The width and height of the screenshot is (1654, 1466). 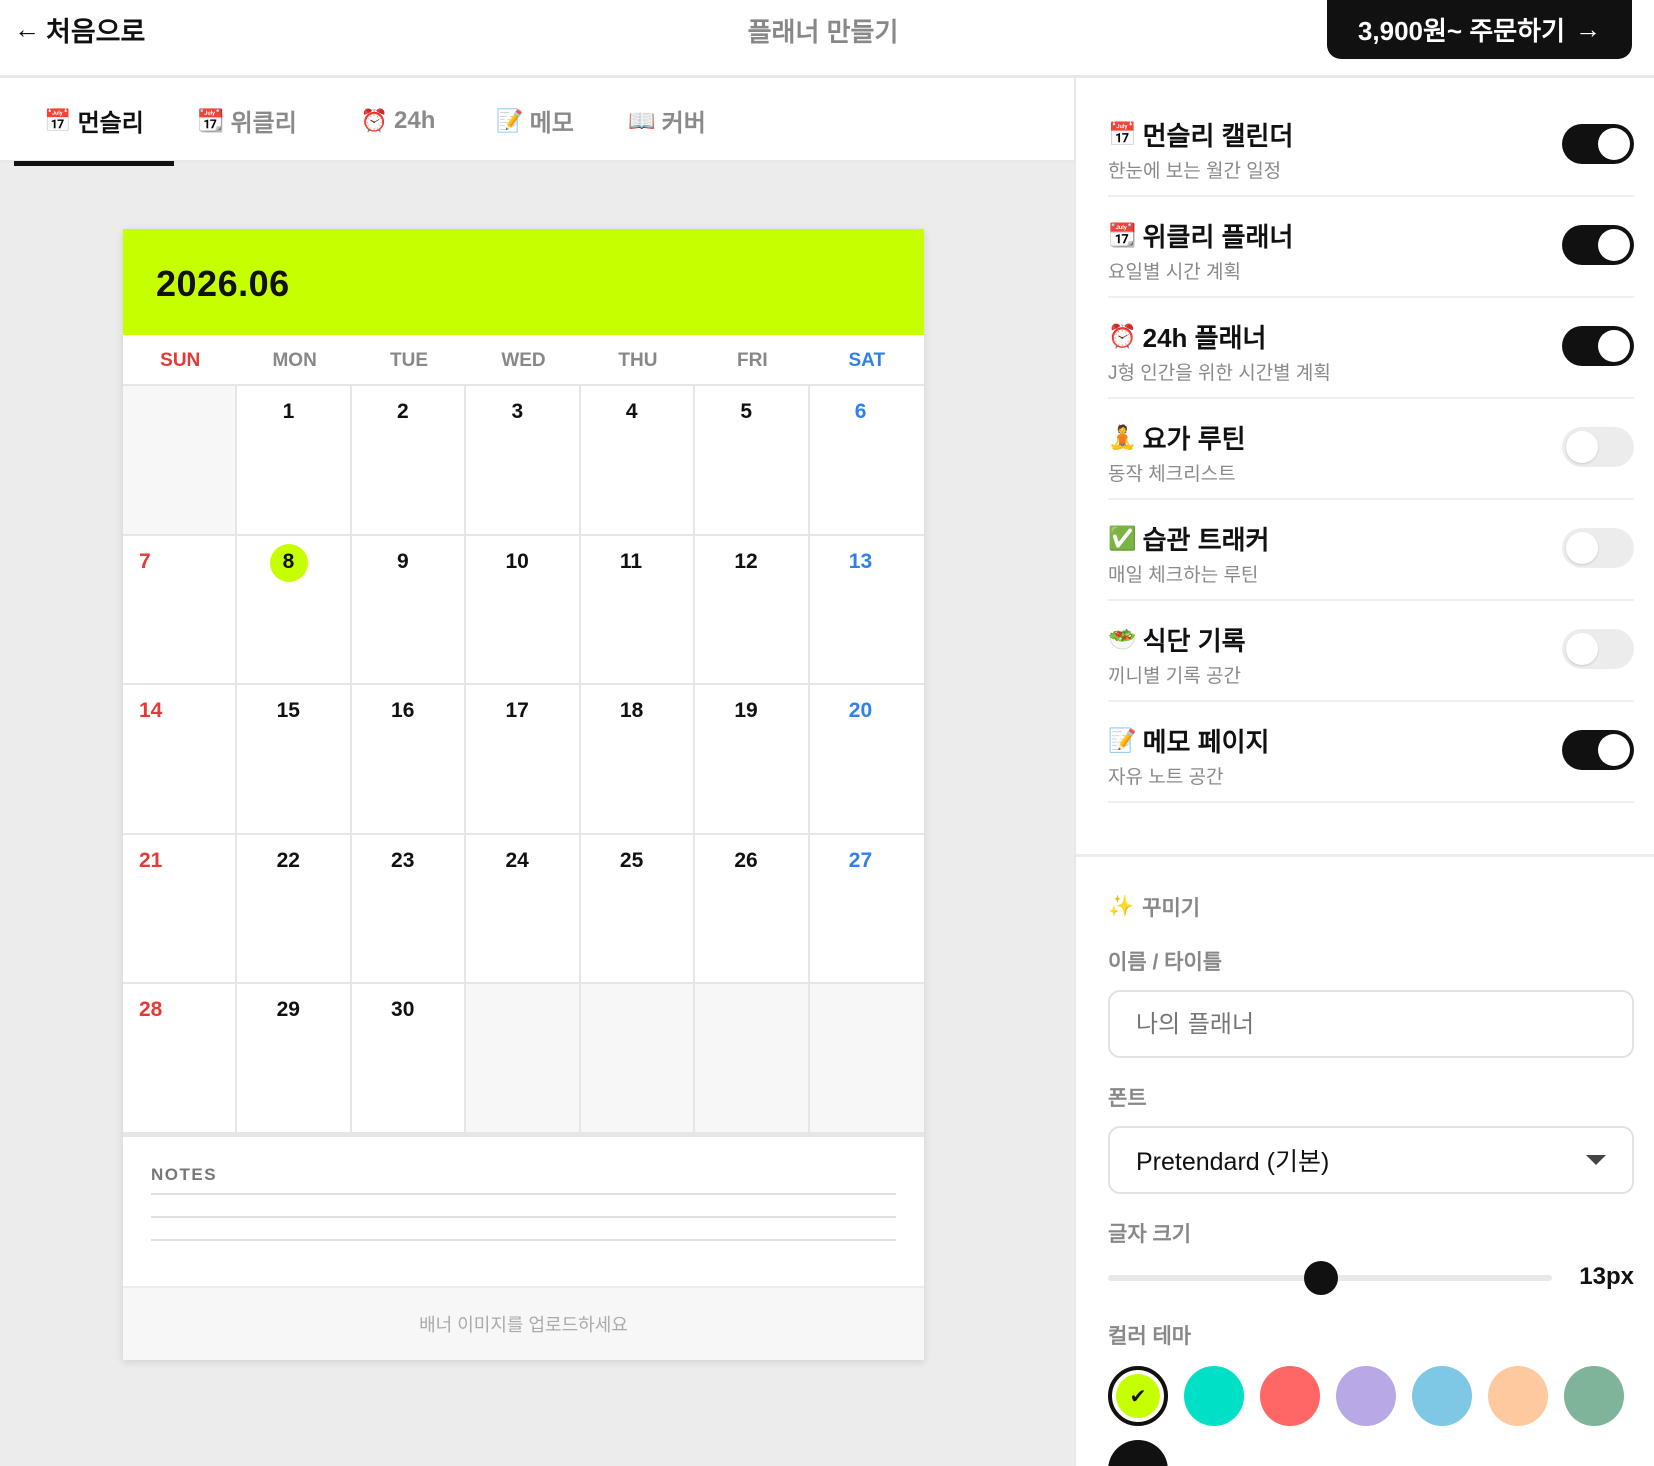 What do you see at coordinates (523, 282) in the screenshot?
I see `calendar-header: 2026.06` at bounding box center [523, 282].